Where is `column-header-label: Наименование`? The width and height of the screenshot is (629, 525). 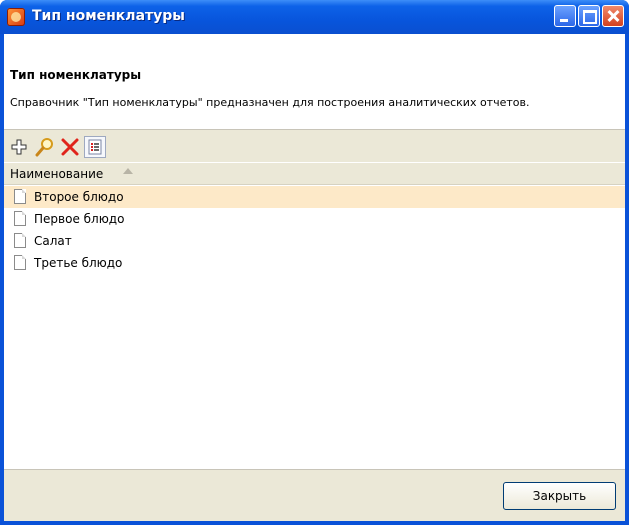 column-header-label: Наименование is located at coordinates (57, 174).